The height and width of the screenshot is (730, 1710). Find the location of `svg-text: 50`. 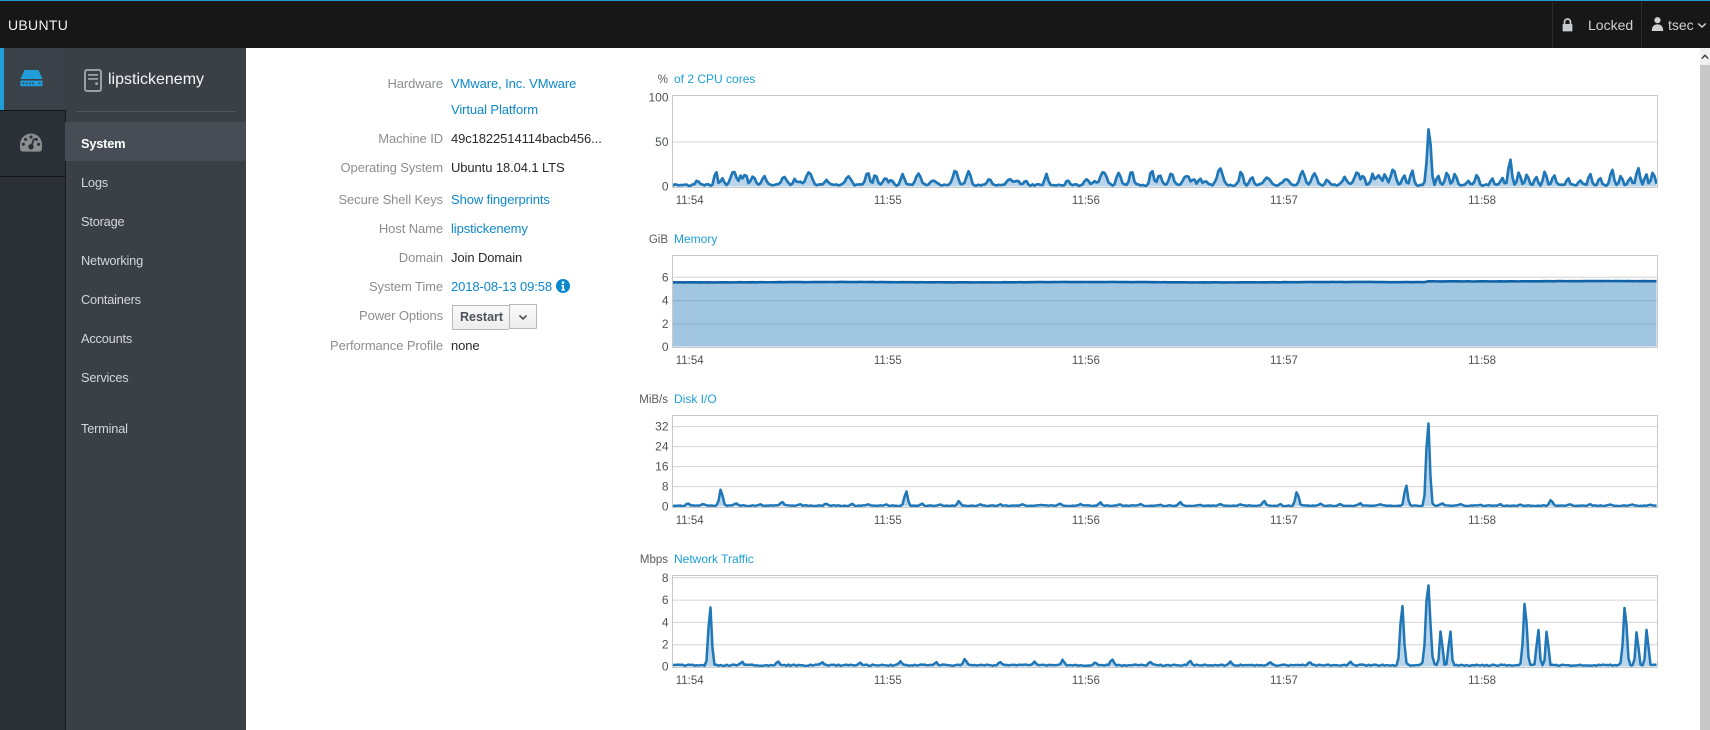

svg-text: 50 is located at coordinates (662, 142).